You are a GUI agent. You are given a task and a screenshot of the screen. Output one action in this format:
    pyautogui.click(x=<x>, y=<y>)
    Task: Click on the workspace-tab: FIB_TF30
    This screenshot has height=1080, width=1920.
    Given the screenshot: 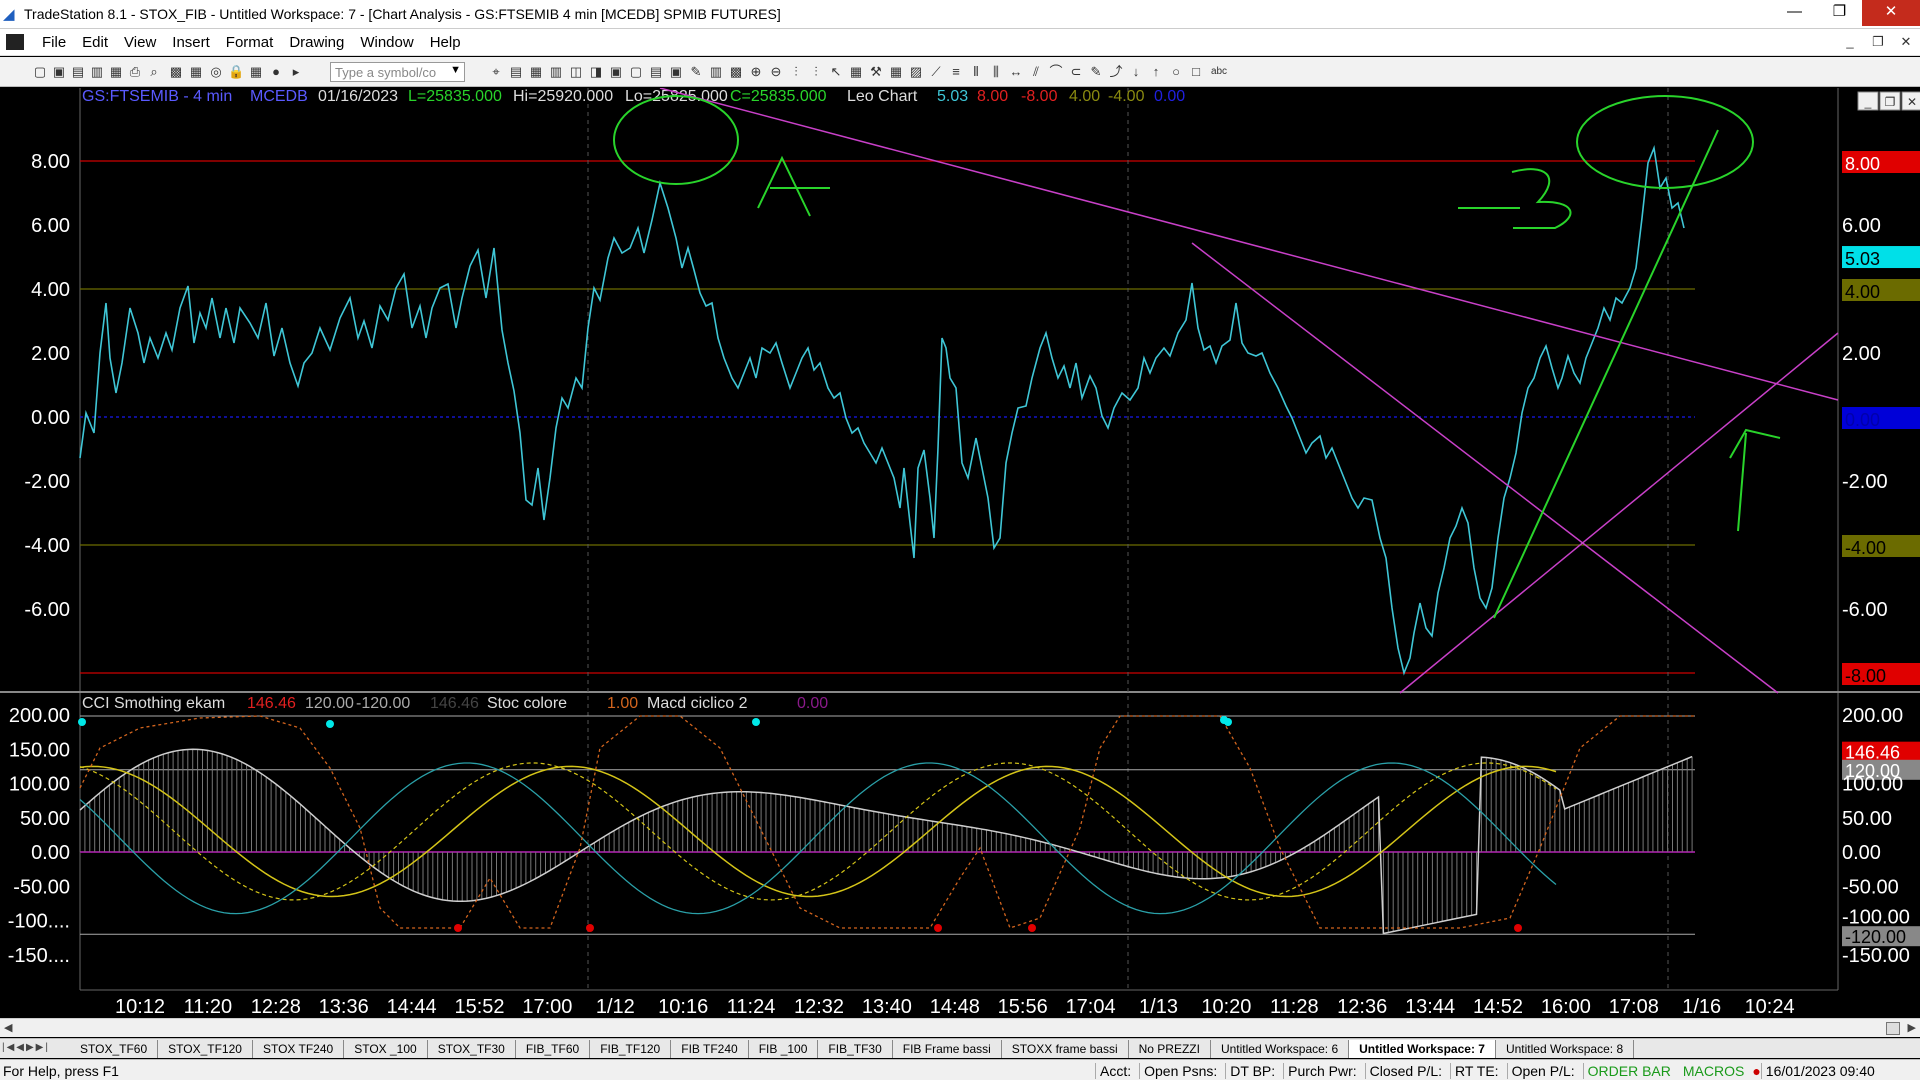 What is the action you would take?
    pyautogui.click(x=855, y=1049)
    